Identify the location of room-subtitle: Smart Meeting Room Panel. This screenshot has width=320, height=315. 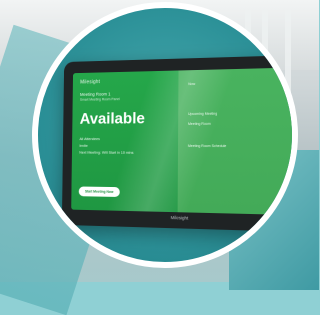
(99, 99).